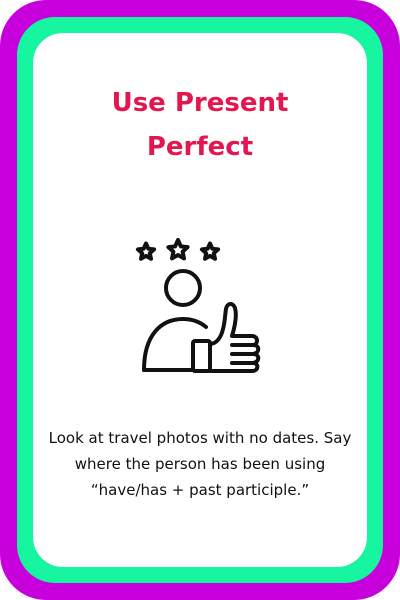 This screenshot has width=400, height=600. What do you see at coordinates (200, 125) in the screenshot?
I see `card-title: Use Present Perfect` at bounding box center [200, 125].